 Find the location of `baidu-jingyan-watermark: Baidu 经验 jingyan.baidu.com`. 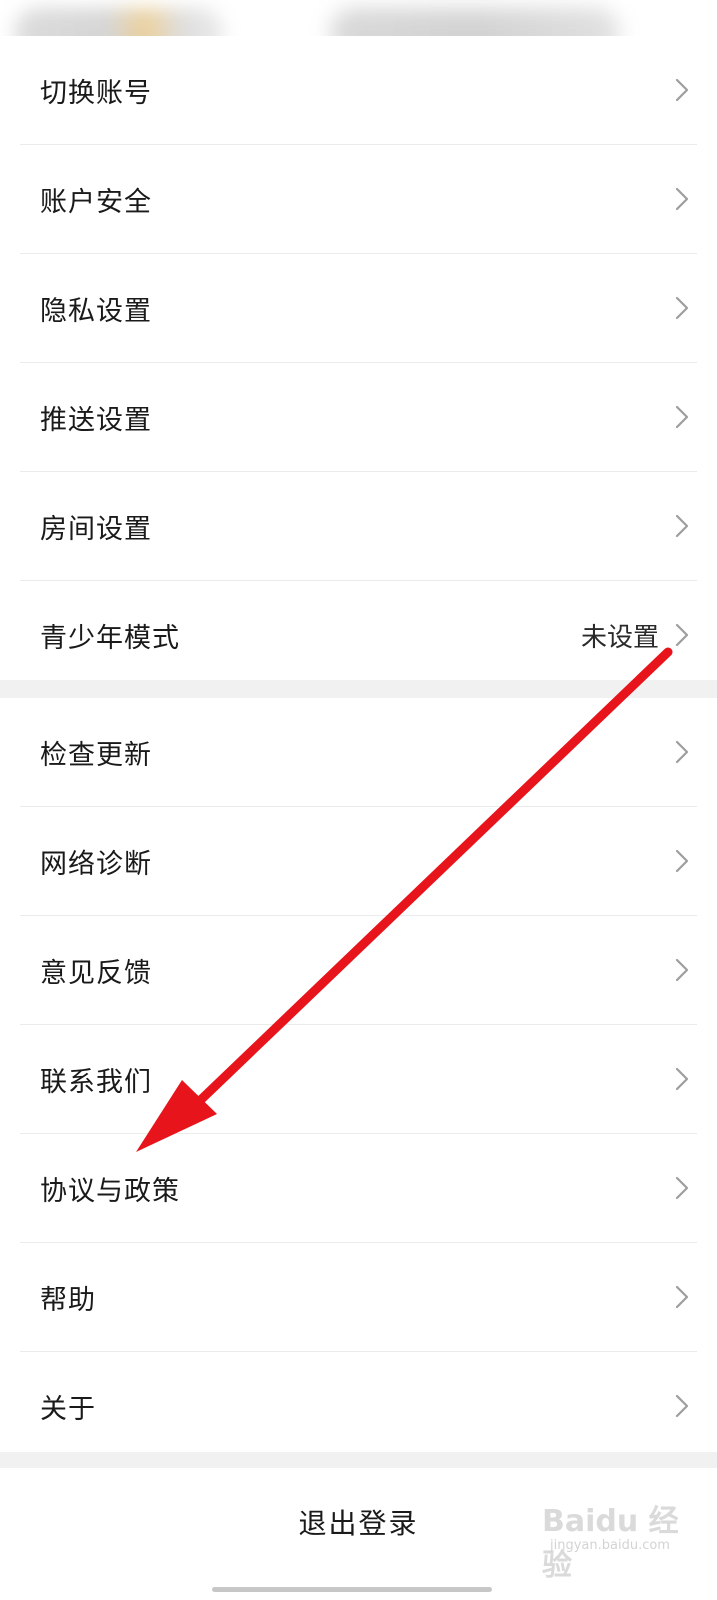

baidu-jingyan-watermark: Baidu 经验 jingyan.baidu.com is located at coordinates (620, 1537).